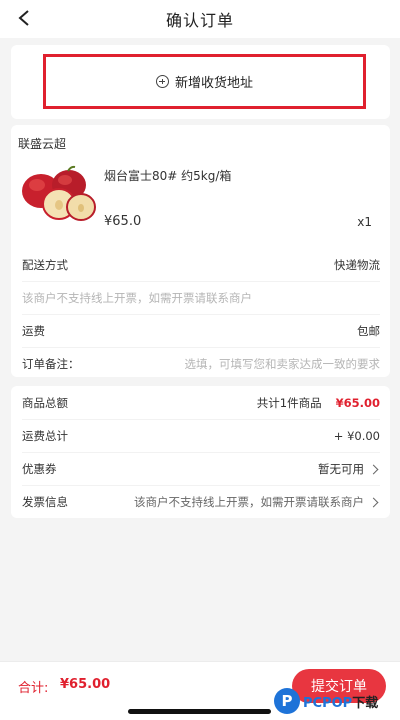  I want to click on plus-circle-icon, so click(162, 81).